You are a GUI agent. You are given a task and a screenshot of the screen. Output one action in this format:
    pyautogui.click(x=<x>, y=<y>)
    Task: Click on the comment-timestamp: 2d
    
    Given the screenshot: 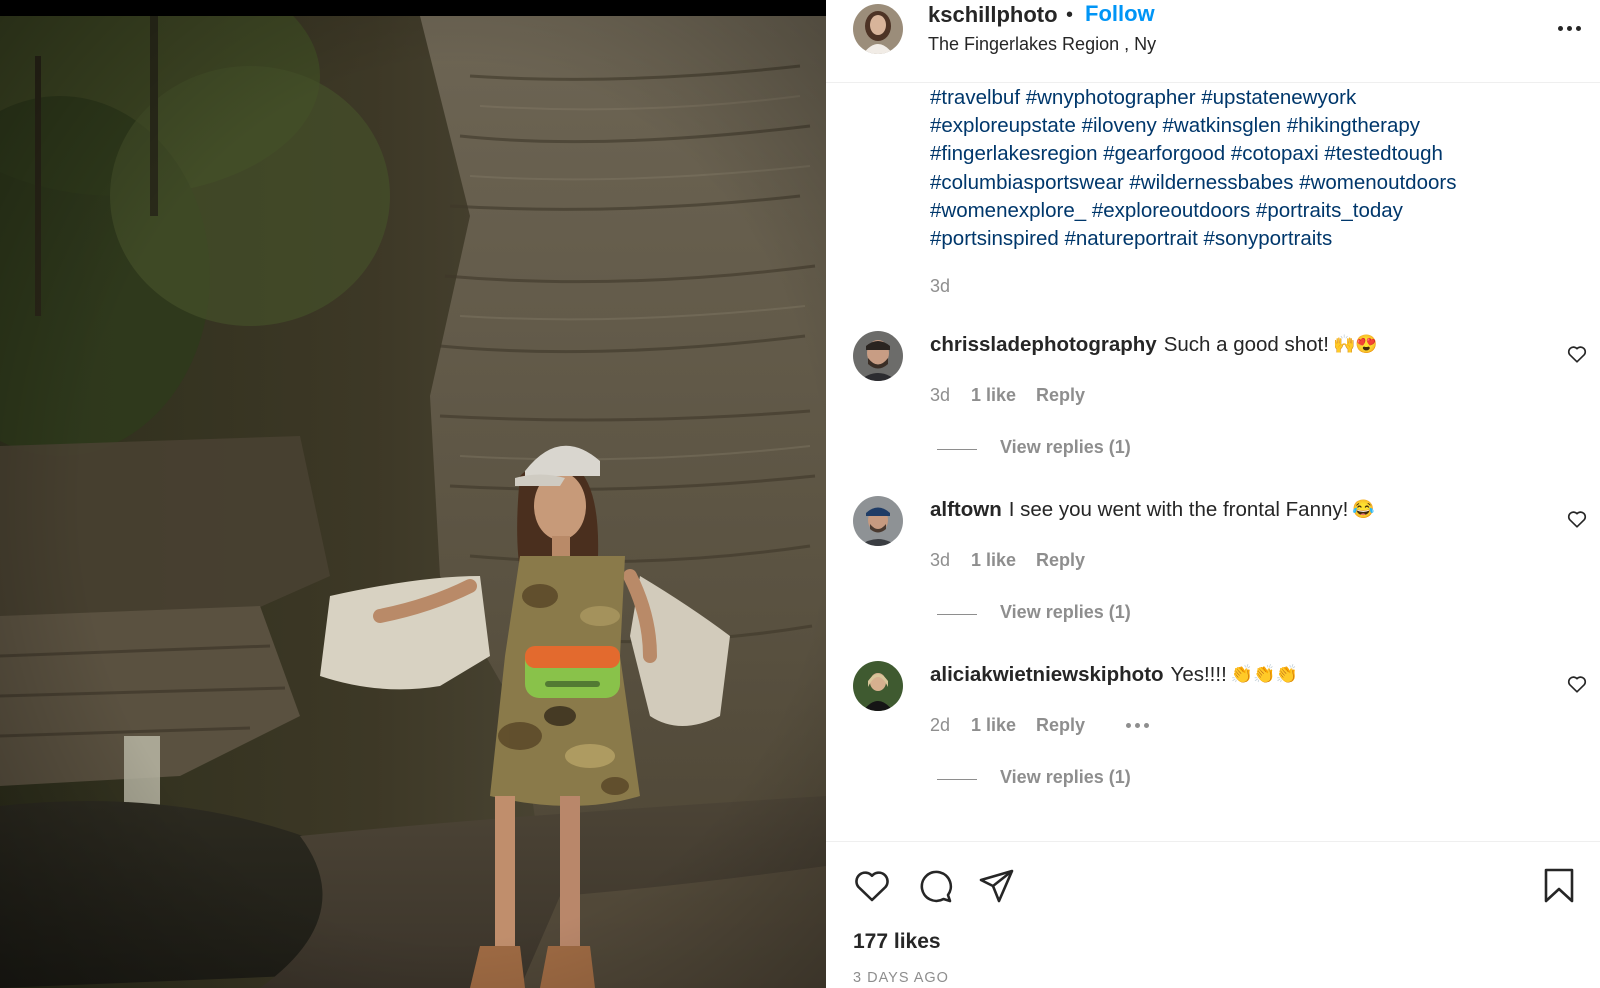 What is the action you would take?
    pyautogui.click(x=940, y=725)
    